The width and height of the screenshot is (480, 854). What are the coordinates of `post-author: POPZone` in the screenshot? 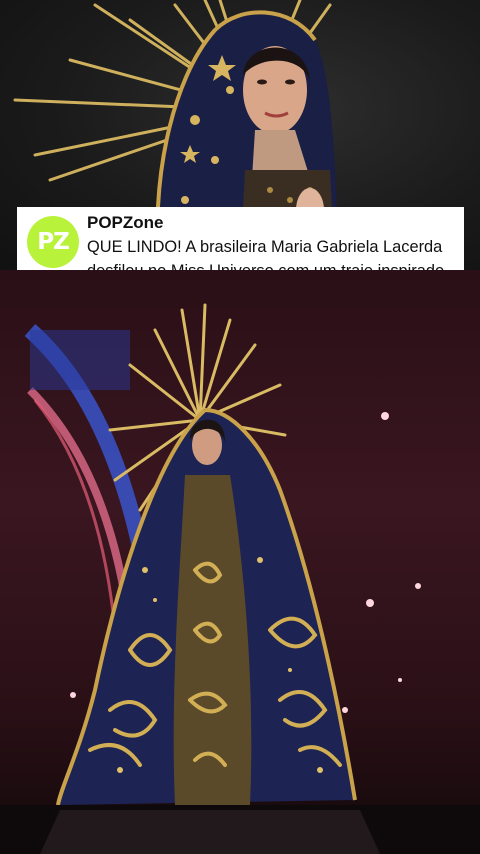 It's located at (268, 223).